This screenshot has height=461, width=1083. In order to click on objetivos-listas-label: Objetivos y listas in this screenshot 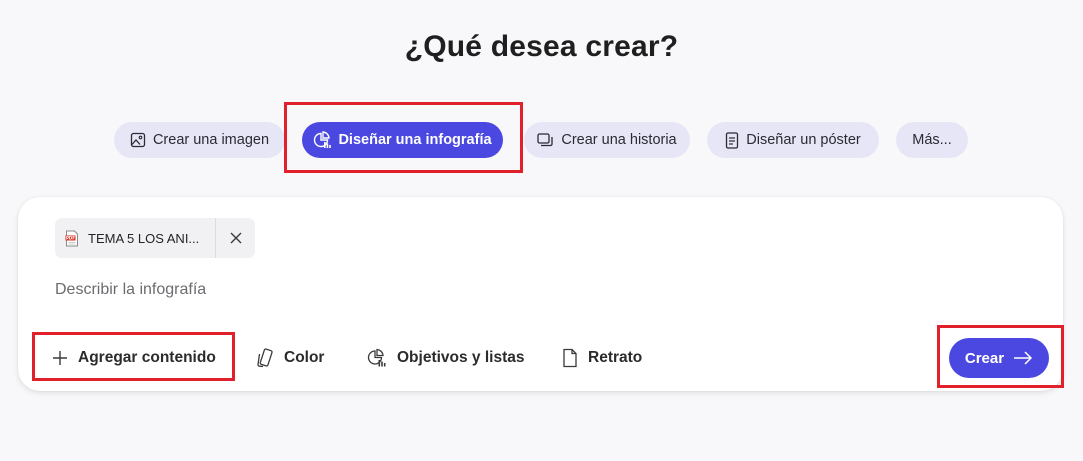, I will do `click(461, 357)`.